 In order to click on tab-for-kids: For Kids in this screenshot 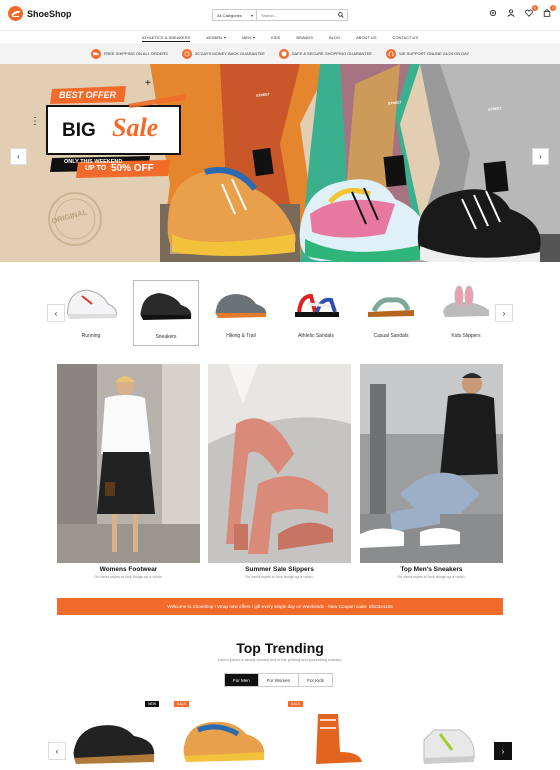, I will do `click(315, 680)`.